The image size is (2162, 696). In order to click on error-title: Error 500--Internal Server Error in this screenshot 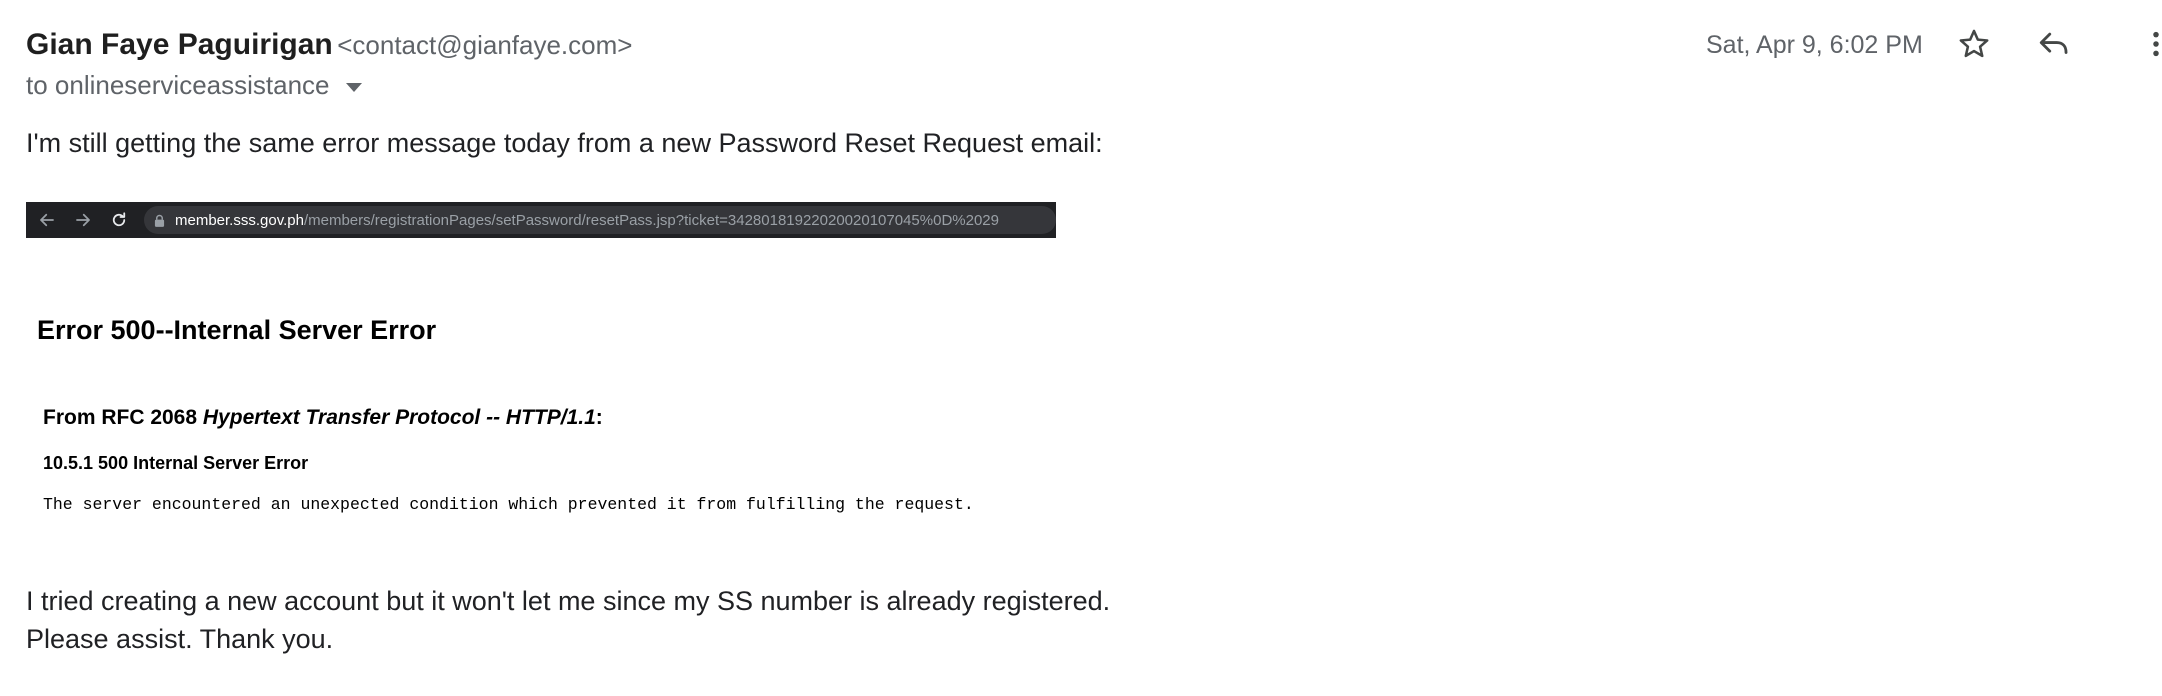, I will do `click(237, 330)`.